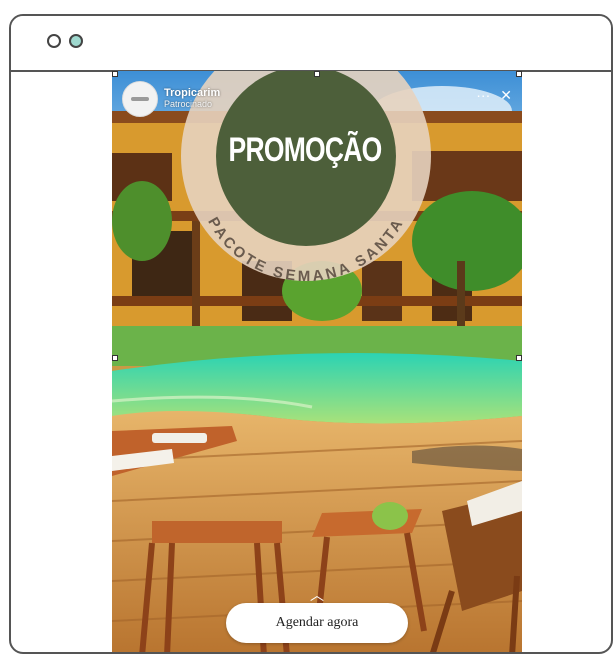 This screenshot has width=614, height=654. Describe the element at coordinates (192, 93) in the screenshot. I see `brand-name: Tropicarim` at that location.